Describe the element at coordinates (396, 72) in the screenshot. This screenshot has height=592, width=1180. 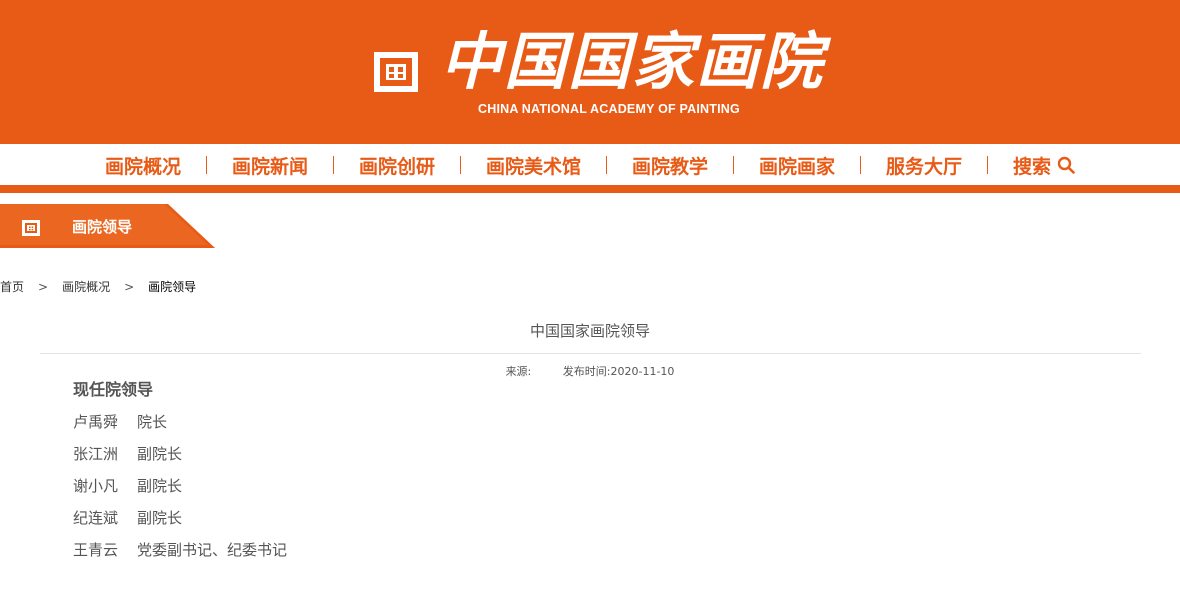
I see `academy-logo-icon` at that location.